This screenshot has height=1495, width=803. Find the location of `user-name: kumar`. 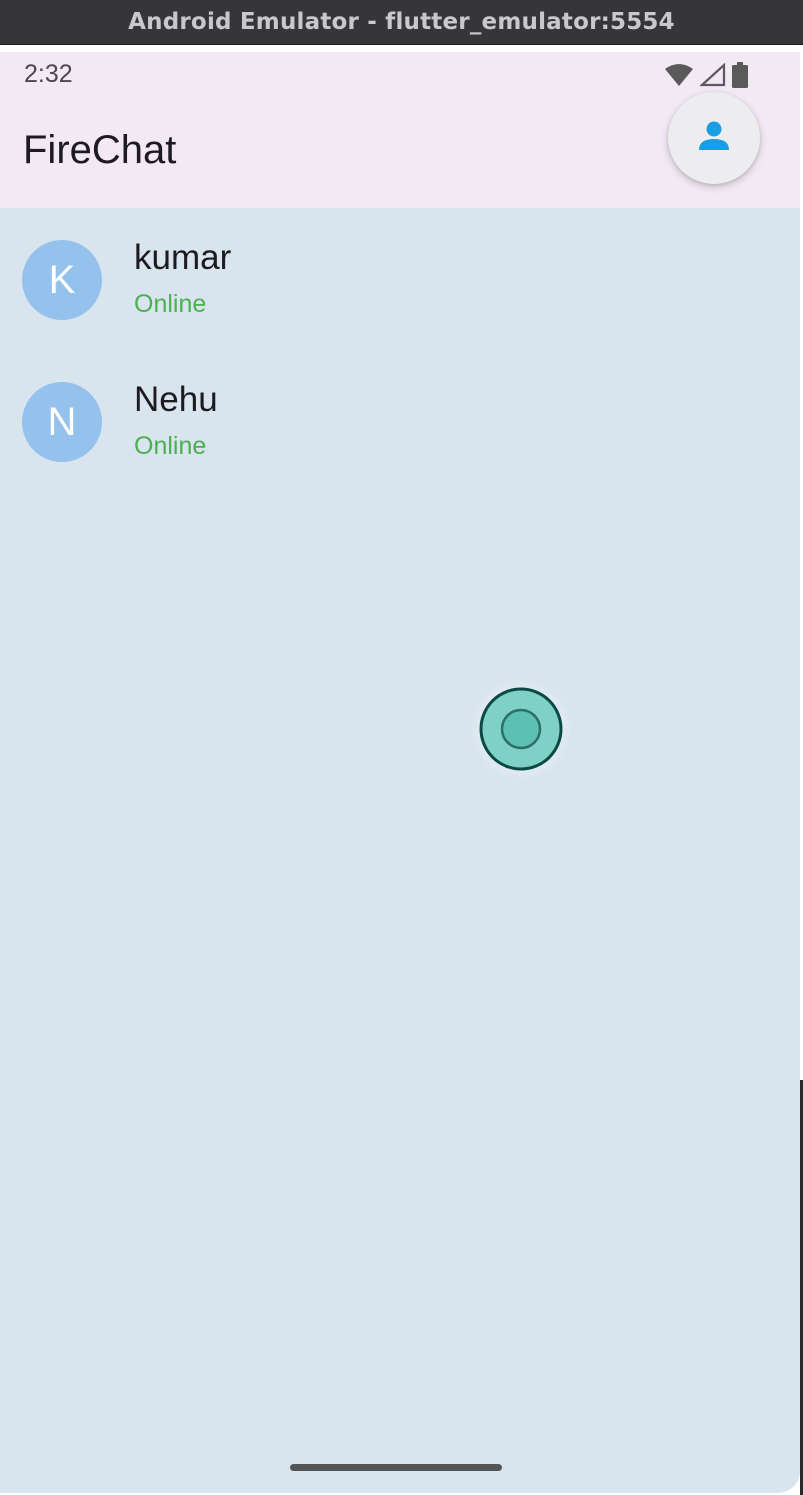

user-name: kumar is located at coordinates (183, 257).